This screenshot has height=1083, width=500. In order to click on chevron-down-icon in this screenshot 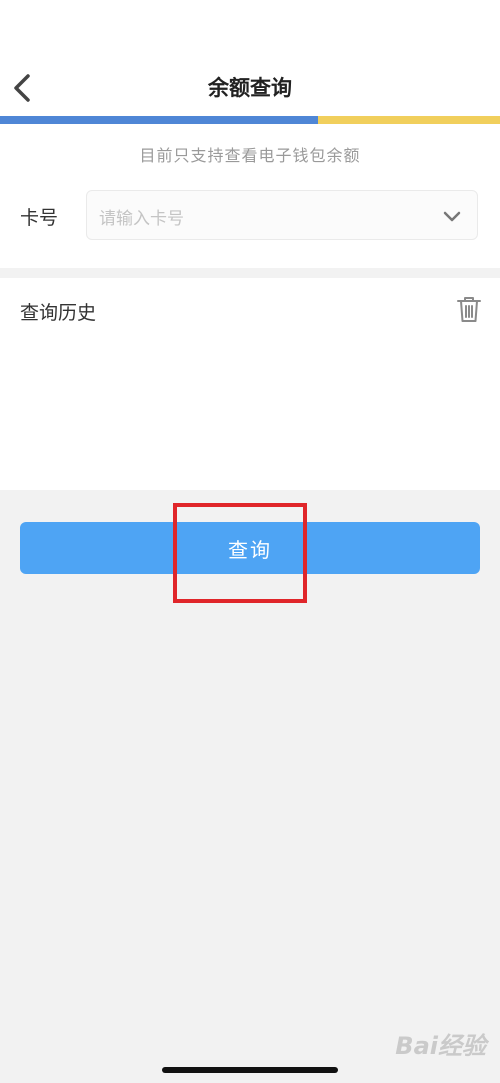, I will do `click(452, 216)`.